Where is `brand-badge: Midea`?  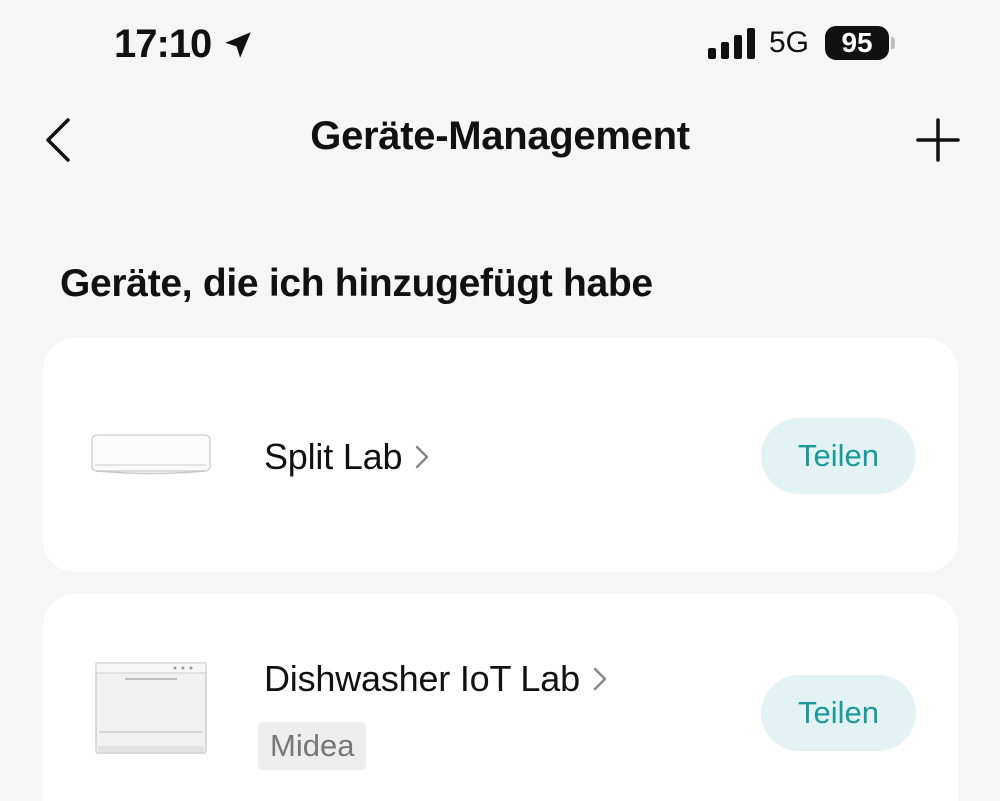 brand-badge: Midea is located at coordinates (312, 746).